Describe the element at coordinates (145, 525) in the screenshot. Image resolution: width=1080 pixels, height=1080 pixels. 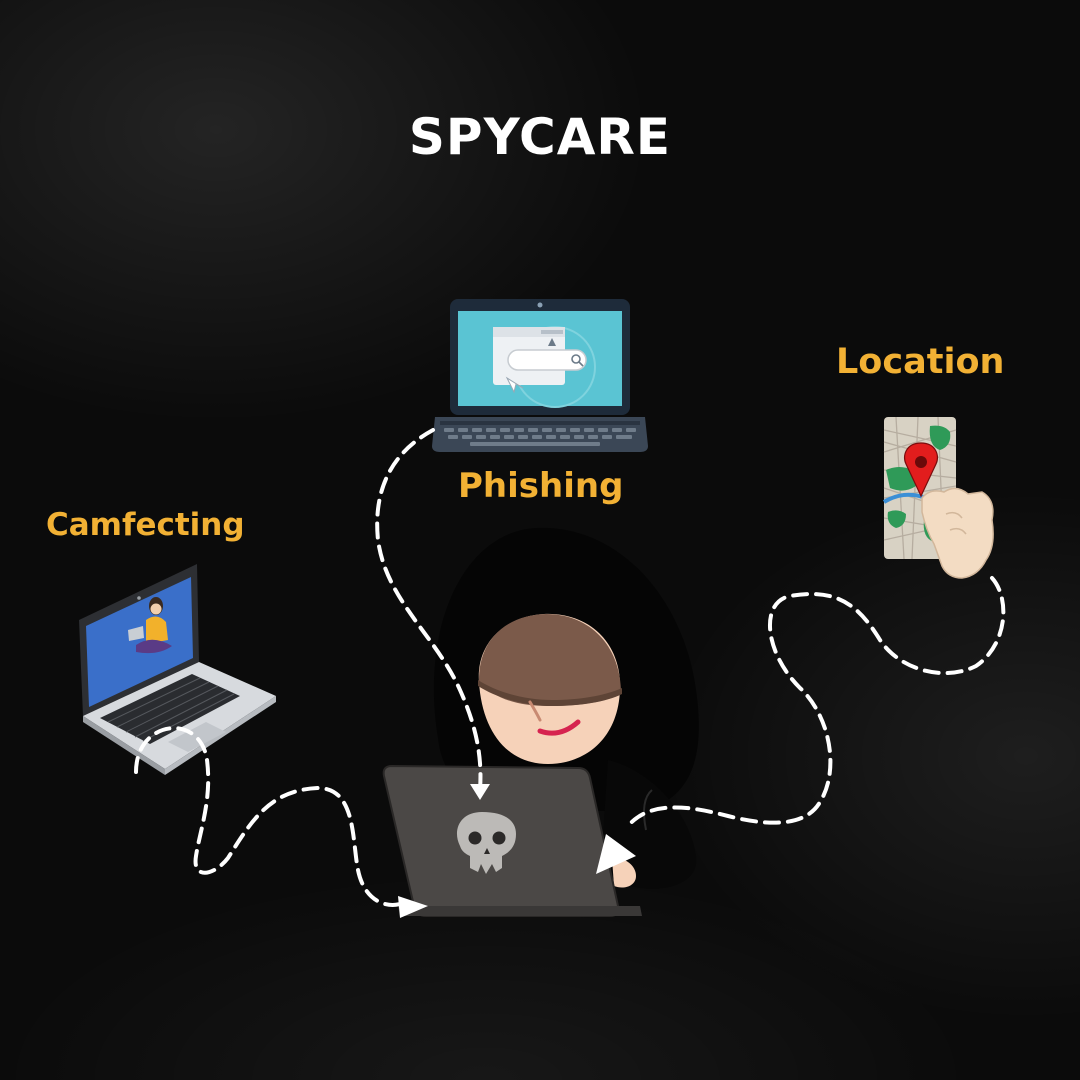
I see `camfecting-label: Camfecting` at that location.